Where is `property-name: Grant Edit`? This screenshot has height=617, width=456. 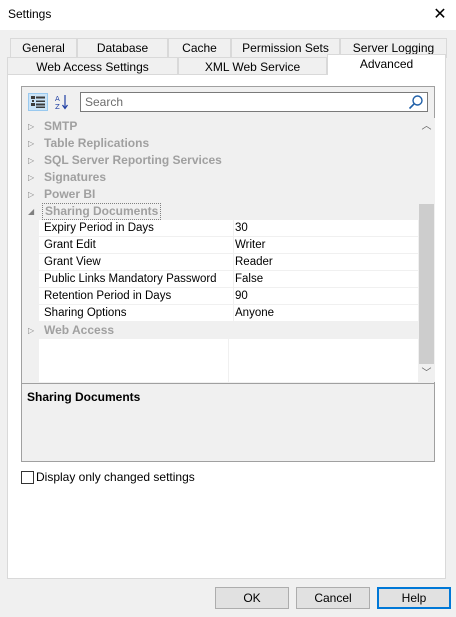 property-name: Grant Edit is located at coordinates (70, 245).